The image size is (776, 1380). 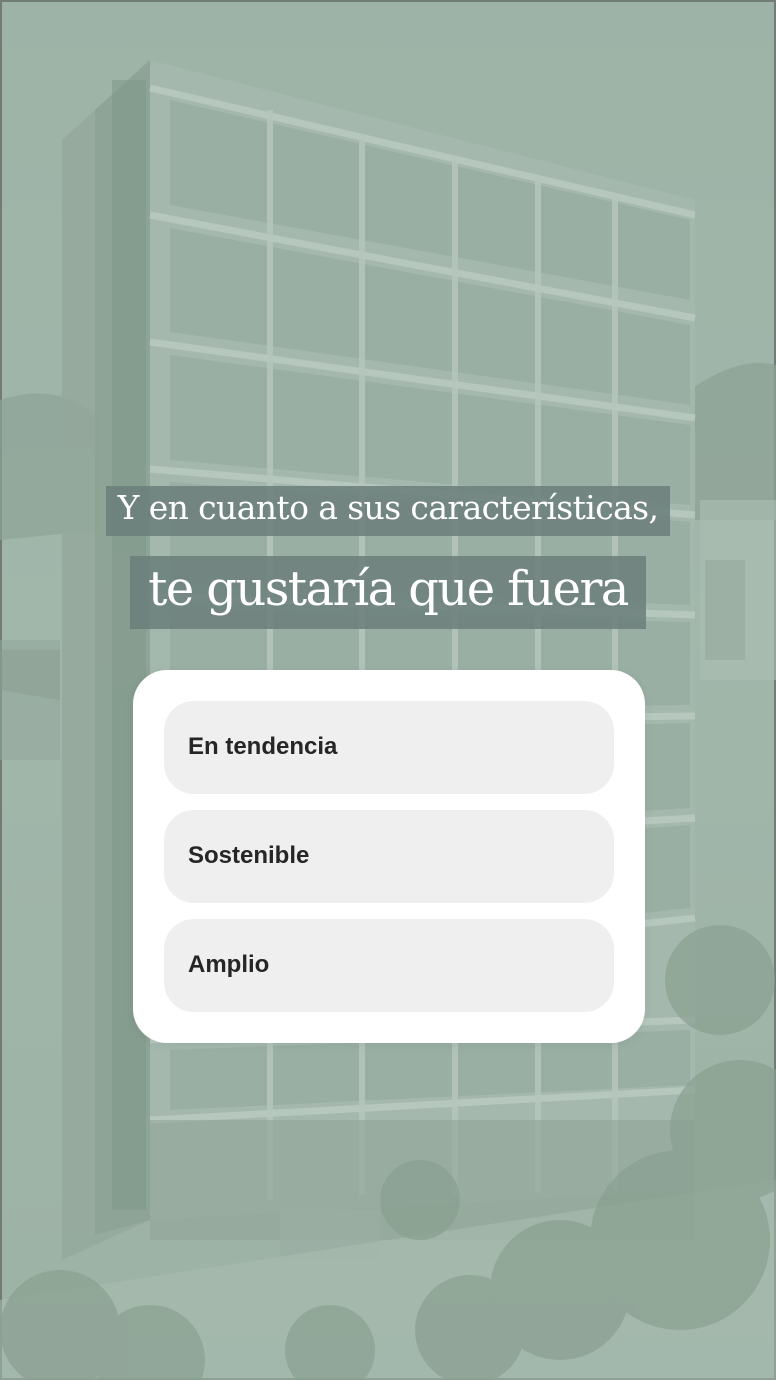 What do you see at coordinates (229, 964) in the screenshot?
I see `poll-option-label: Amplio` at bounding box center [229, 964].